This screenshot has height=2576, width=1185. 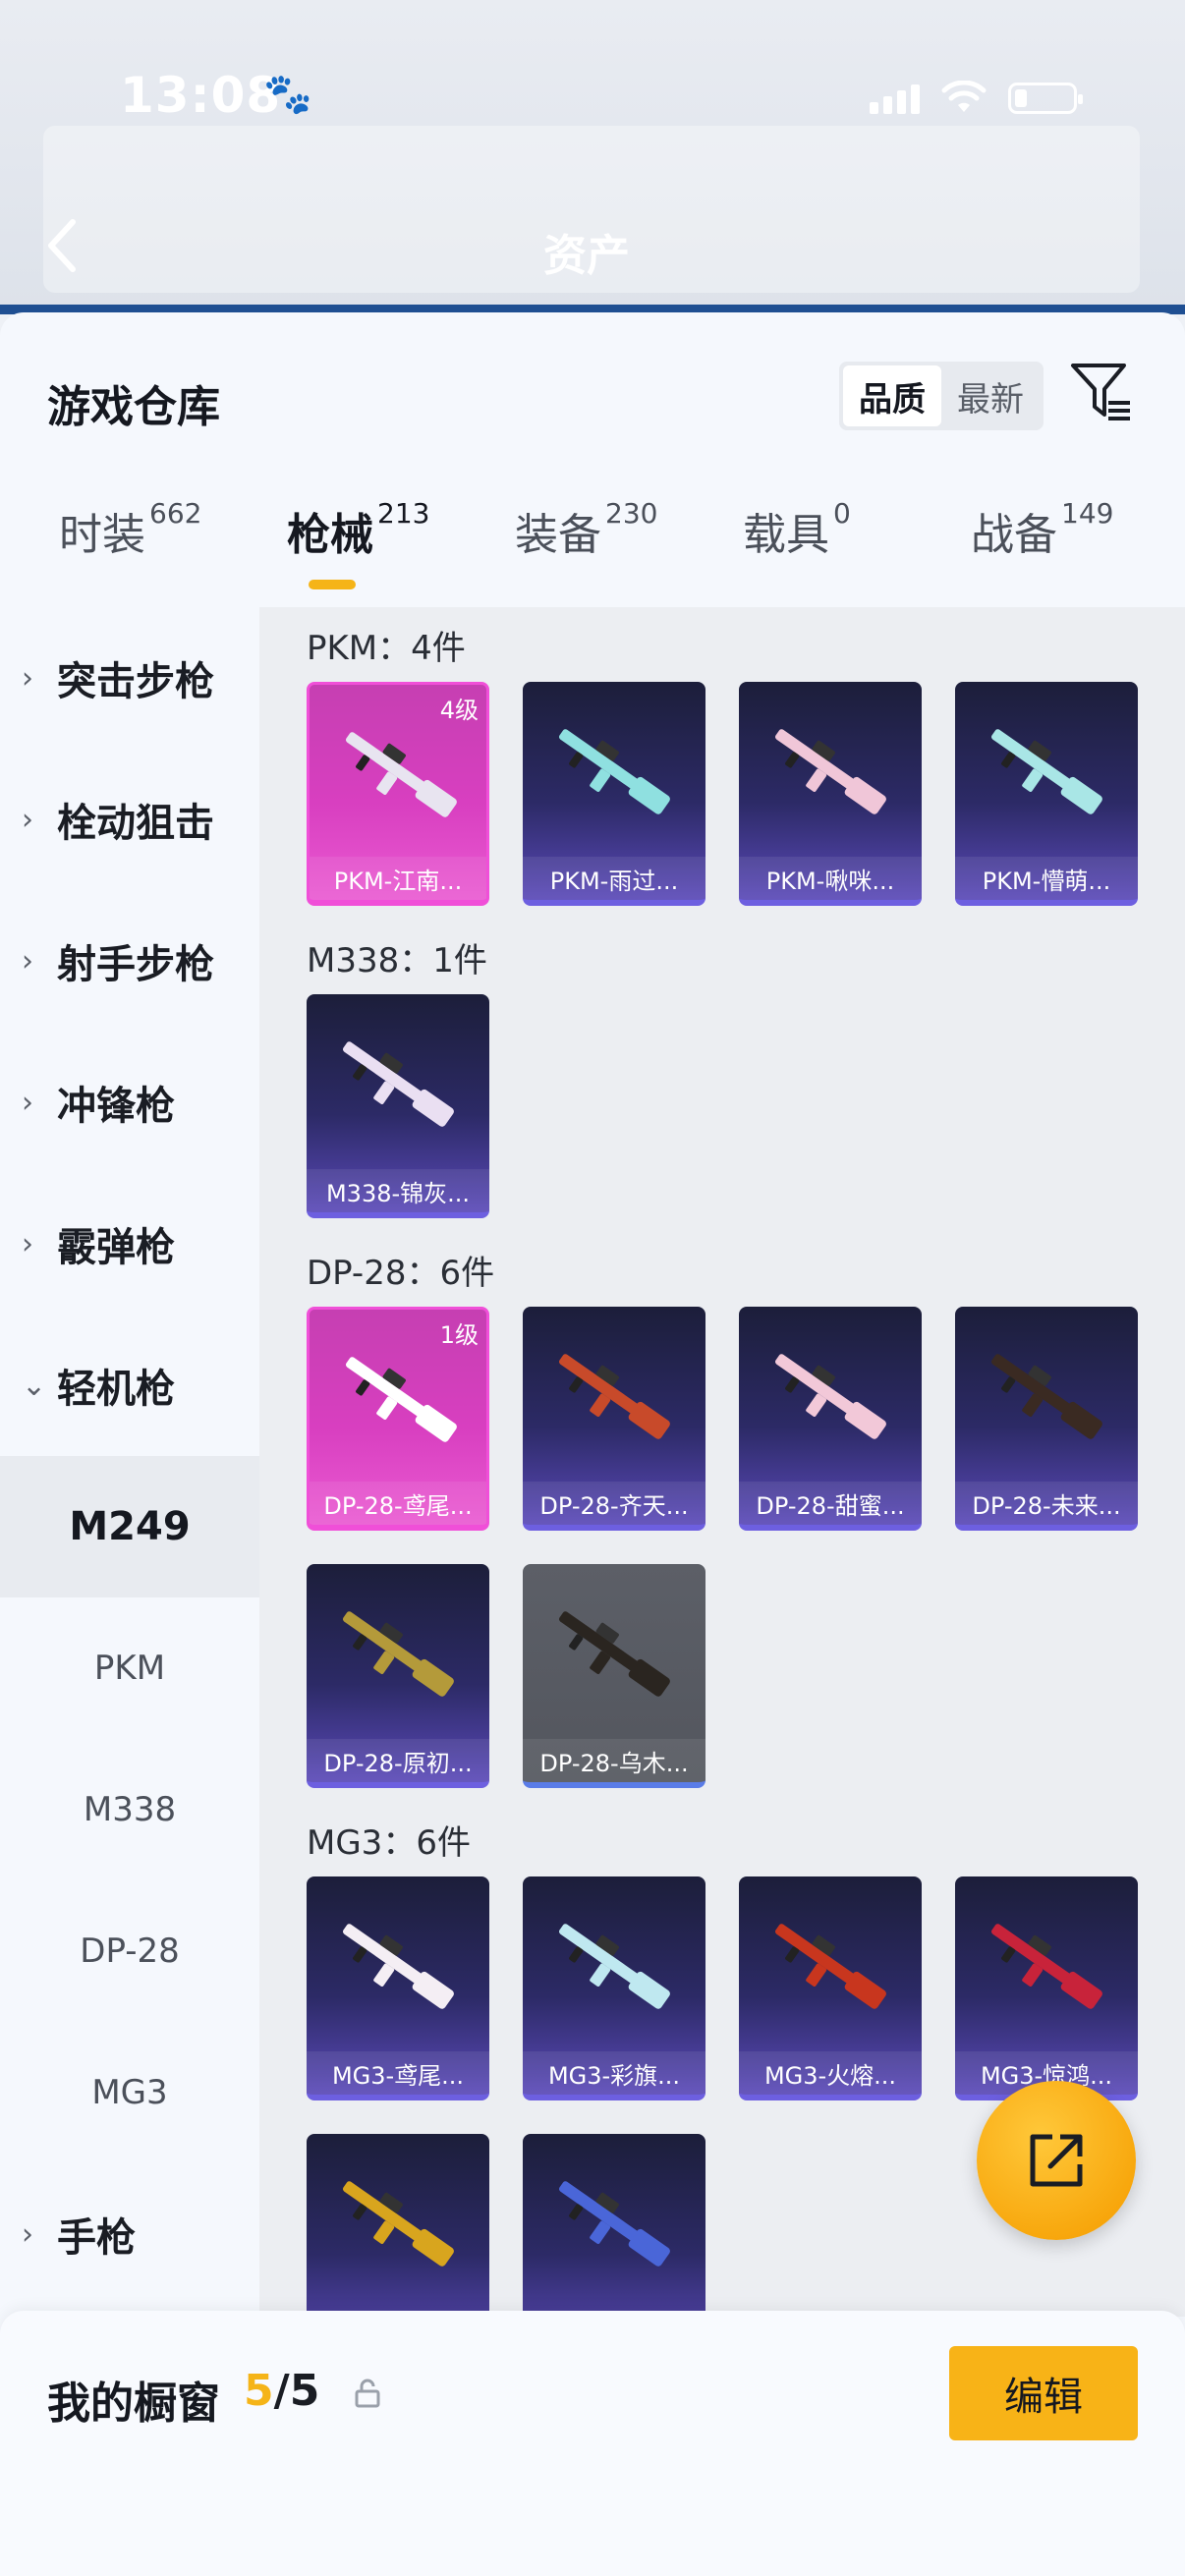 I want to click on sidebar-item-assault-rifle: › 突击步枪, so click(x=130, y=678).